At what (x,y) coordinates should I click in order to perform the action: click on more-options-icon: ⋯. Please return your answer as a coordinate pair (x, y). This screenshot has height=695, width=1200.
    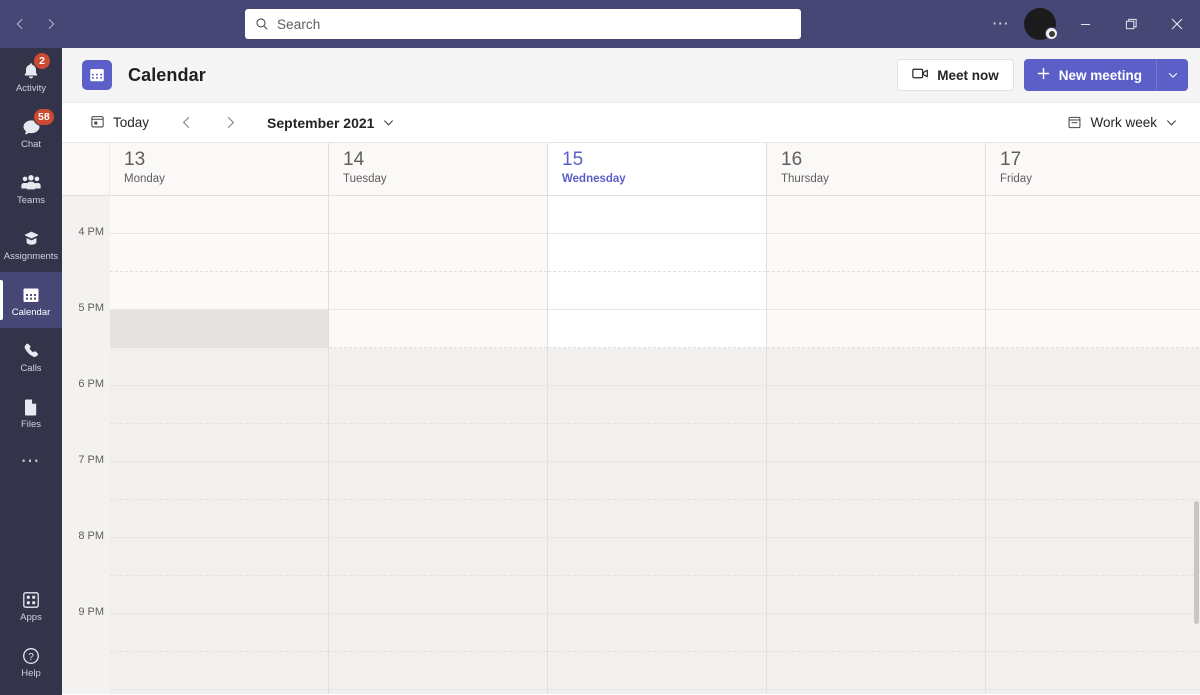
    Looking at the image, I should click on (1001, 24).